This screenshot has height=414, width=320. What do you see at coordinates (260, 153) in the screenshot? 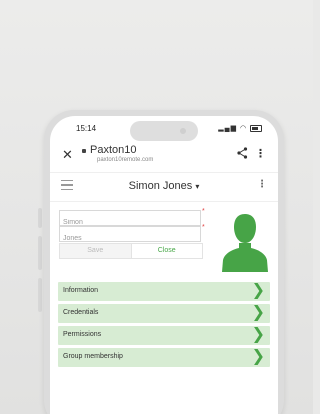
I see `more-vertical-icon: ⋮` at bounding box center [260, 153].